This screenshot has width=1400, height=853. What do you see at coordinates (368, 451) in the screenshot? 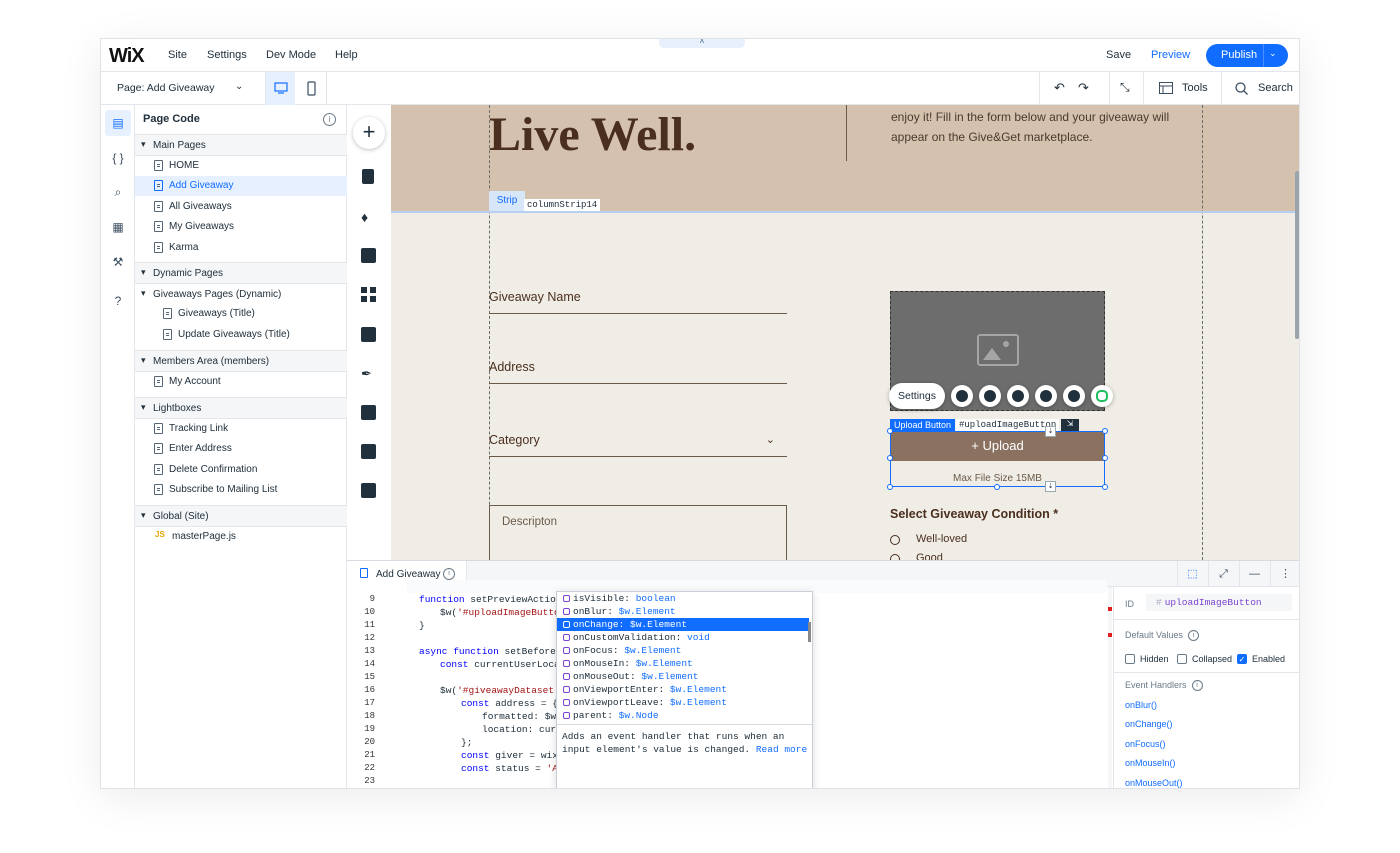
I see `content-manager-icon` at bounding box center [368, 451].